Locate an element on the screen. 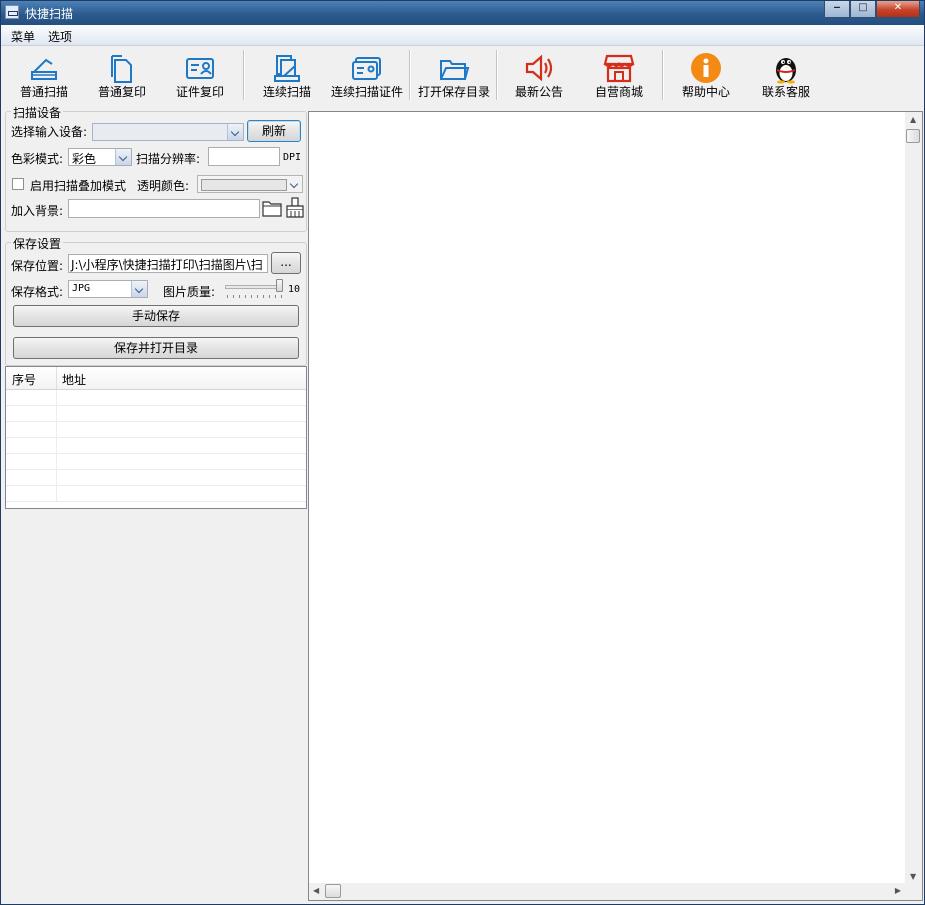 Image resolution: width=925 pixels, height=905 pixels. toolbar-continuous-scan-button: 连续扫描 is located at coordinates (287, 75).